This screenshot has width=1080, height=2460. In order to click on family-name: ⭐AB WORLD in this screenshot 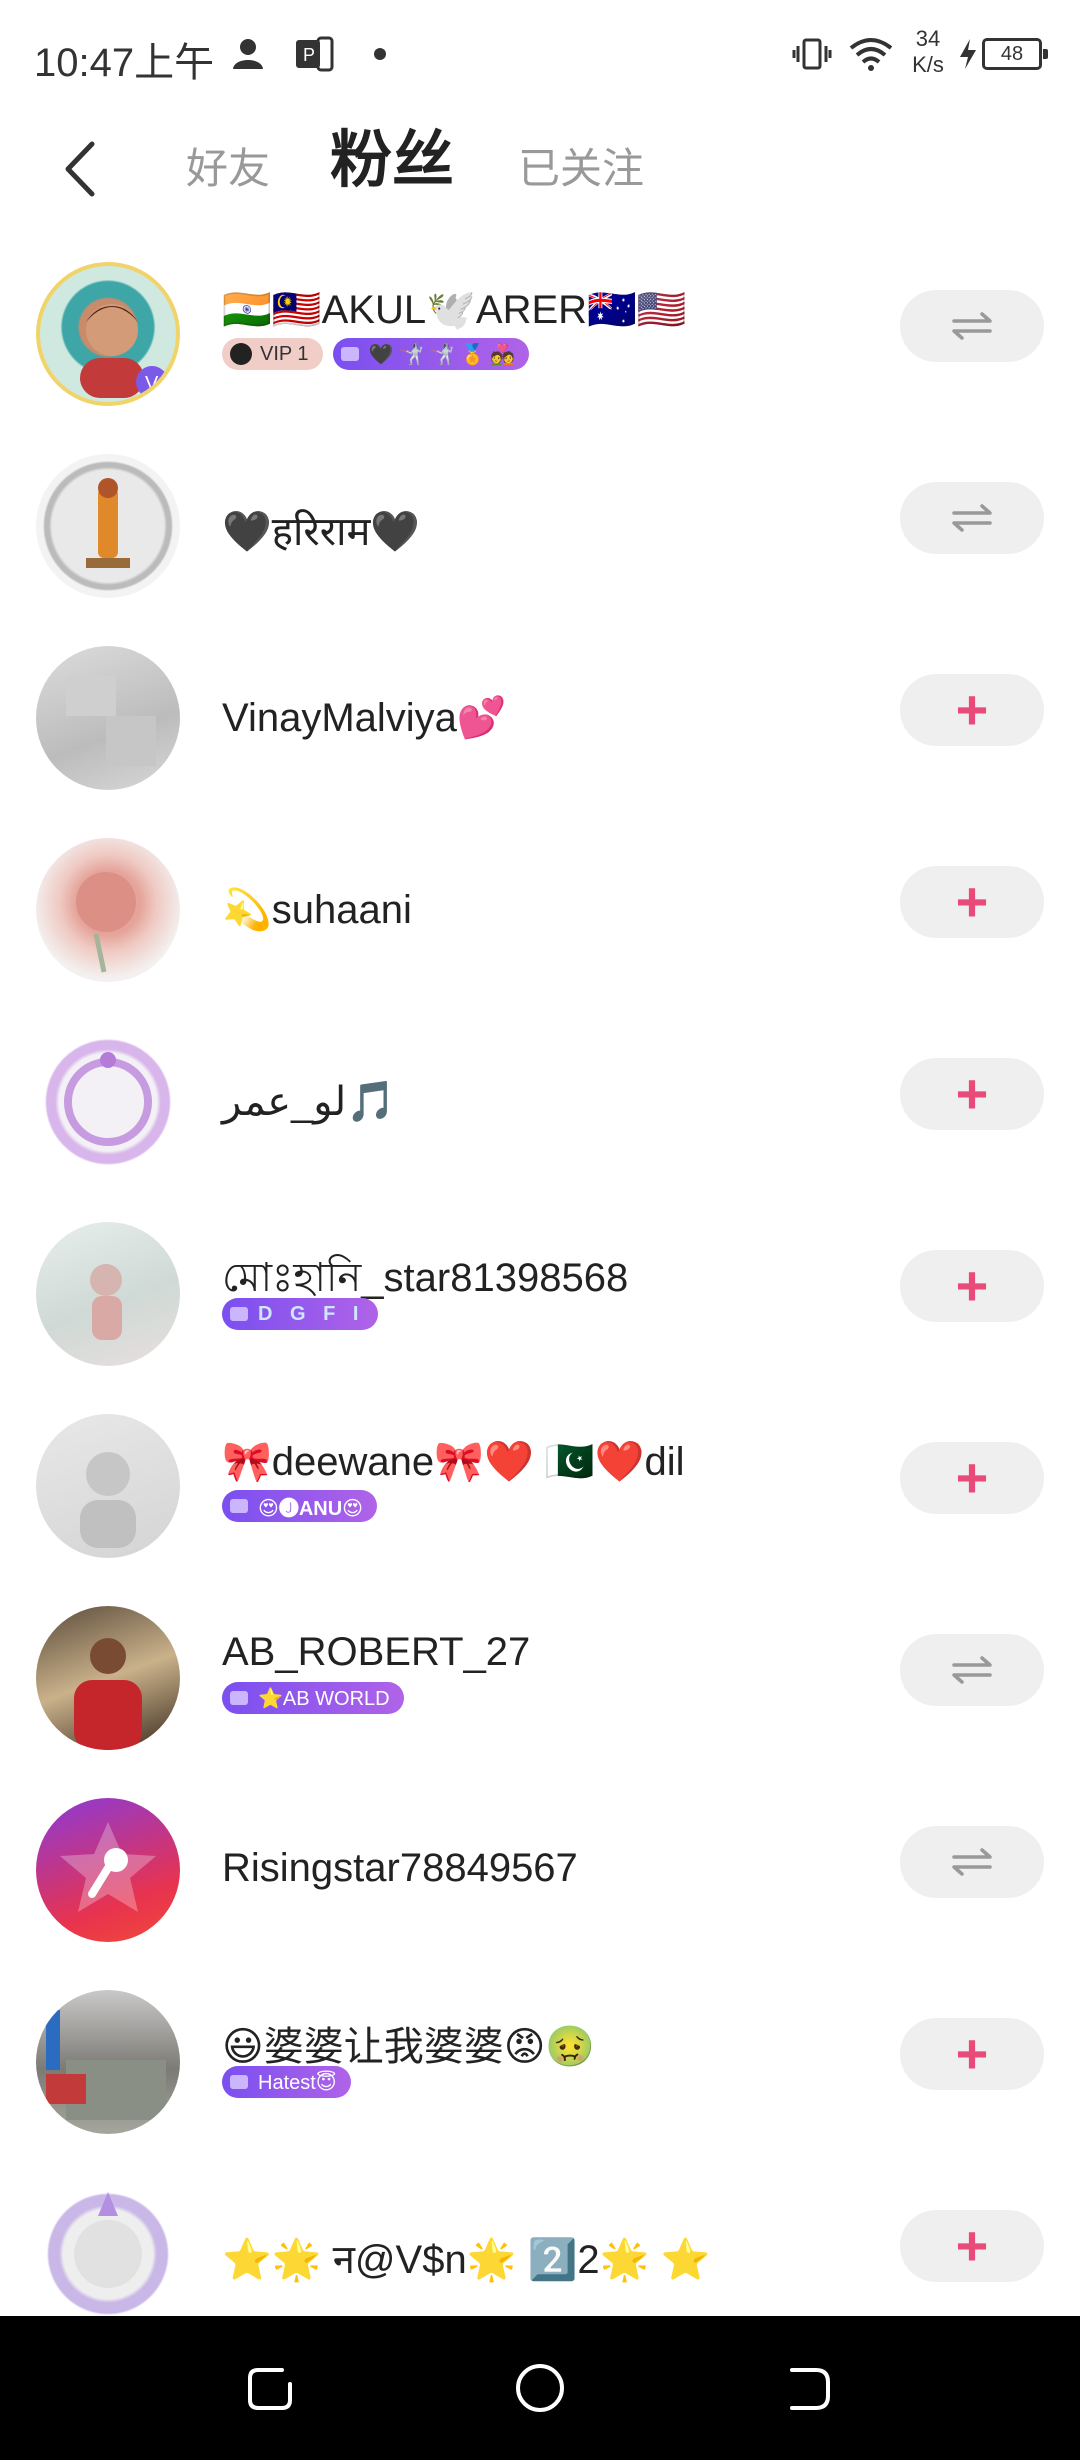, I will do `click(324, 1698)`.